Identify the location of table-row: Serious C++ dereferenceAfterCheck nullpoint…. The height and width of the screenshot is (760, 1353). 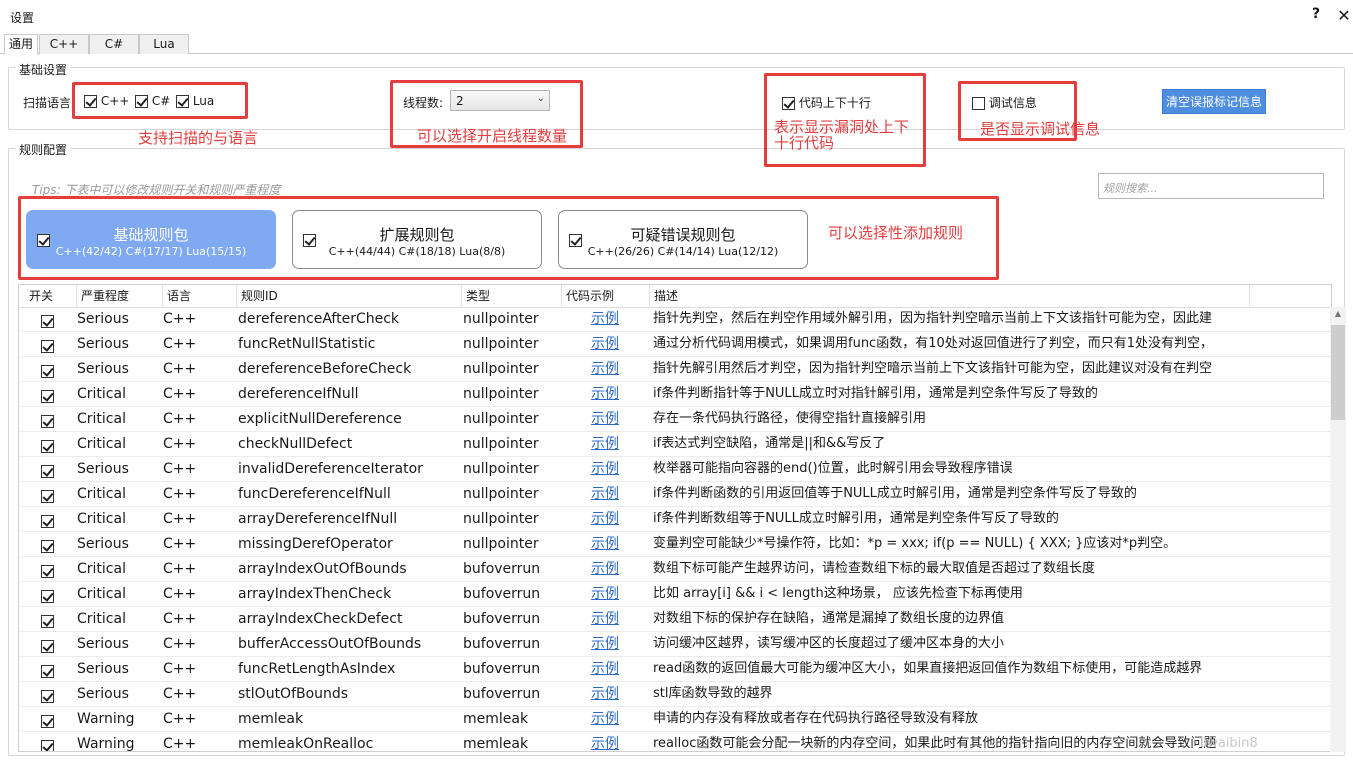
(675, 319).